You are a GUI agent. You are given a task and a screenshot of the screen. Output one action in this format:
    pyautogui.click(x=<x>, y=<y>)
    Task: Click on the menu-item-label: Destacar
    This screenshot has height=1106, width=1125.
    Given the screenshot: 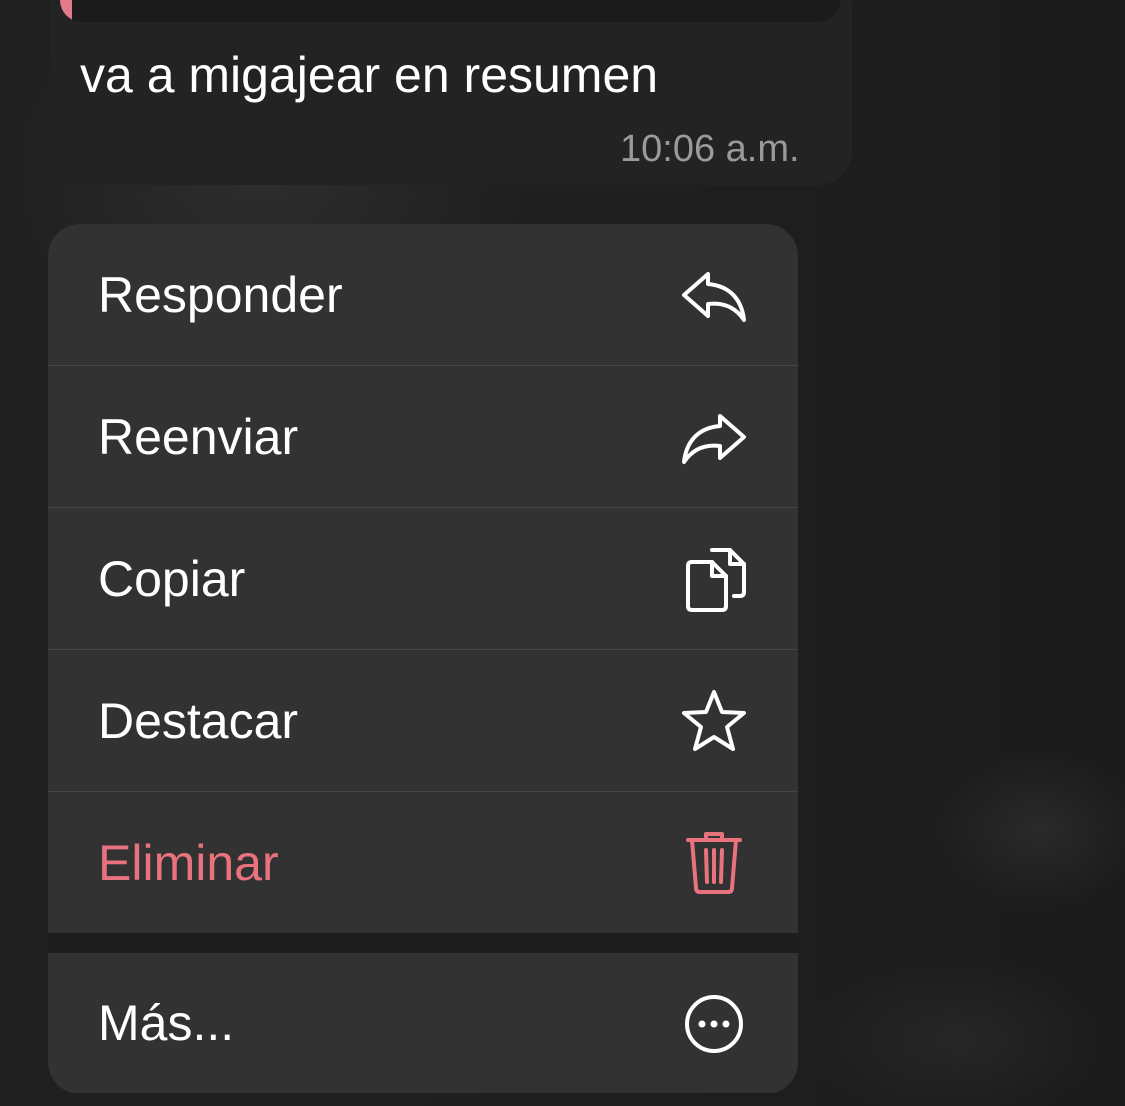 What is the action you would take?
    pyautogui.click(x=198, y=720)
    